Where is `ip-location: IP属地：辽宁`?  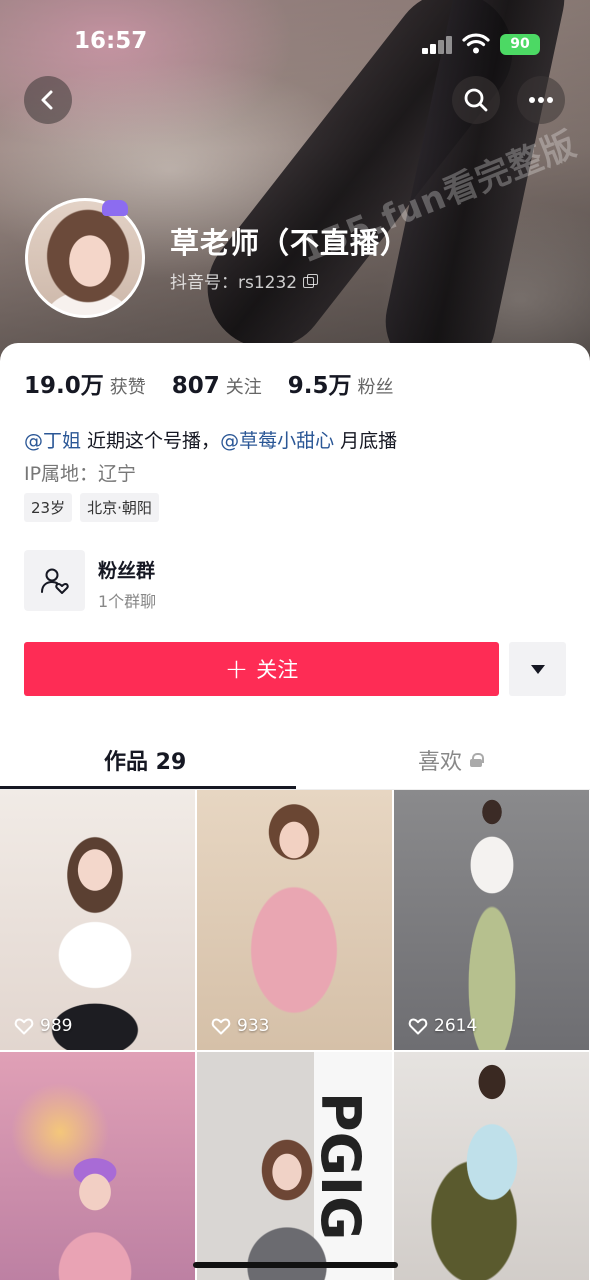 ip-location: IP属地：辽宁 is located at coordinates (80, 474).